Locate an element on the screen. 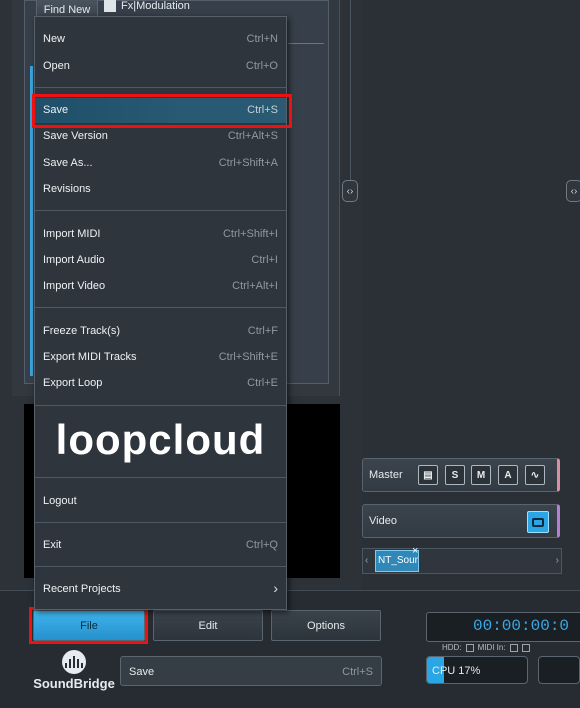 The height and width of the screenshot is (708, 580). save-item-highlight is located at coordinates (162, 111).